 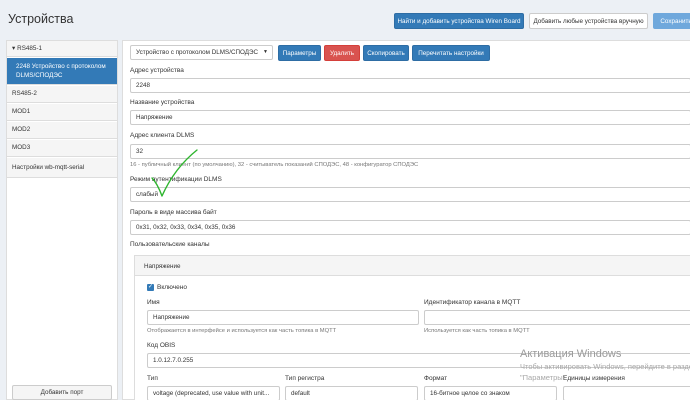 What do you see at coordinates (594, 378) in the screenshot?
I see `units-label: Единицы измерения` at bounding box center [594, 378].